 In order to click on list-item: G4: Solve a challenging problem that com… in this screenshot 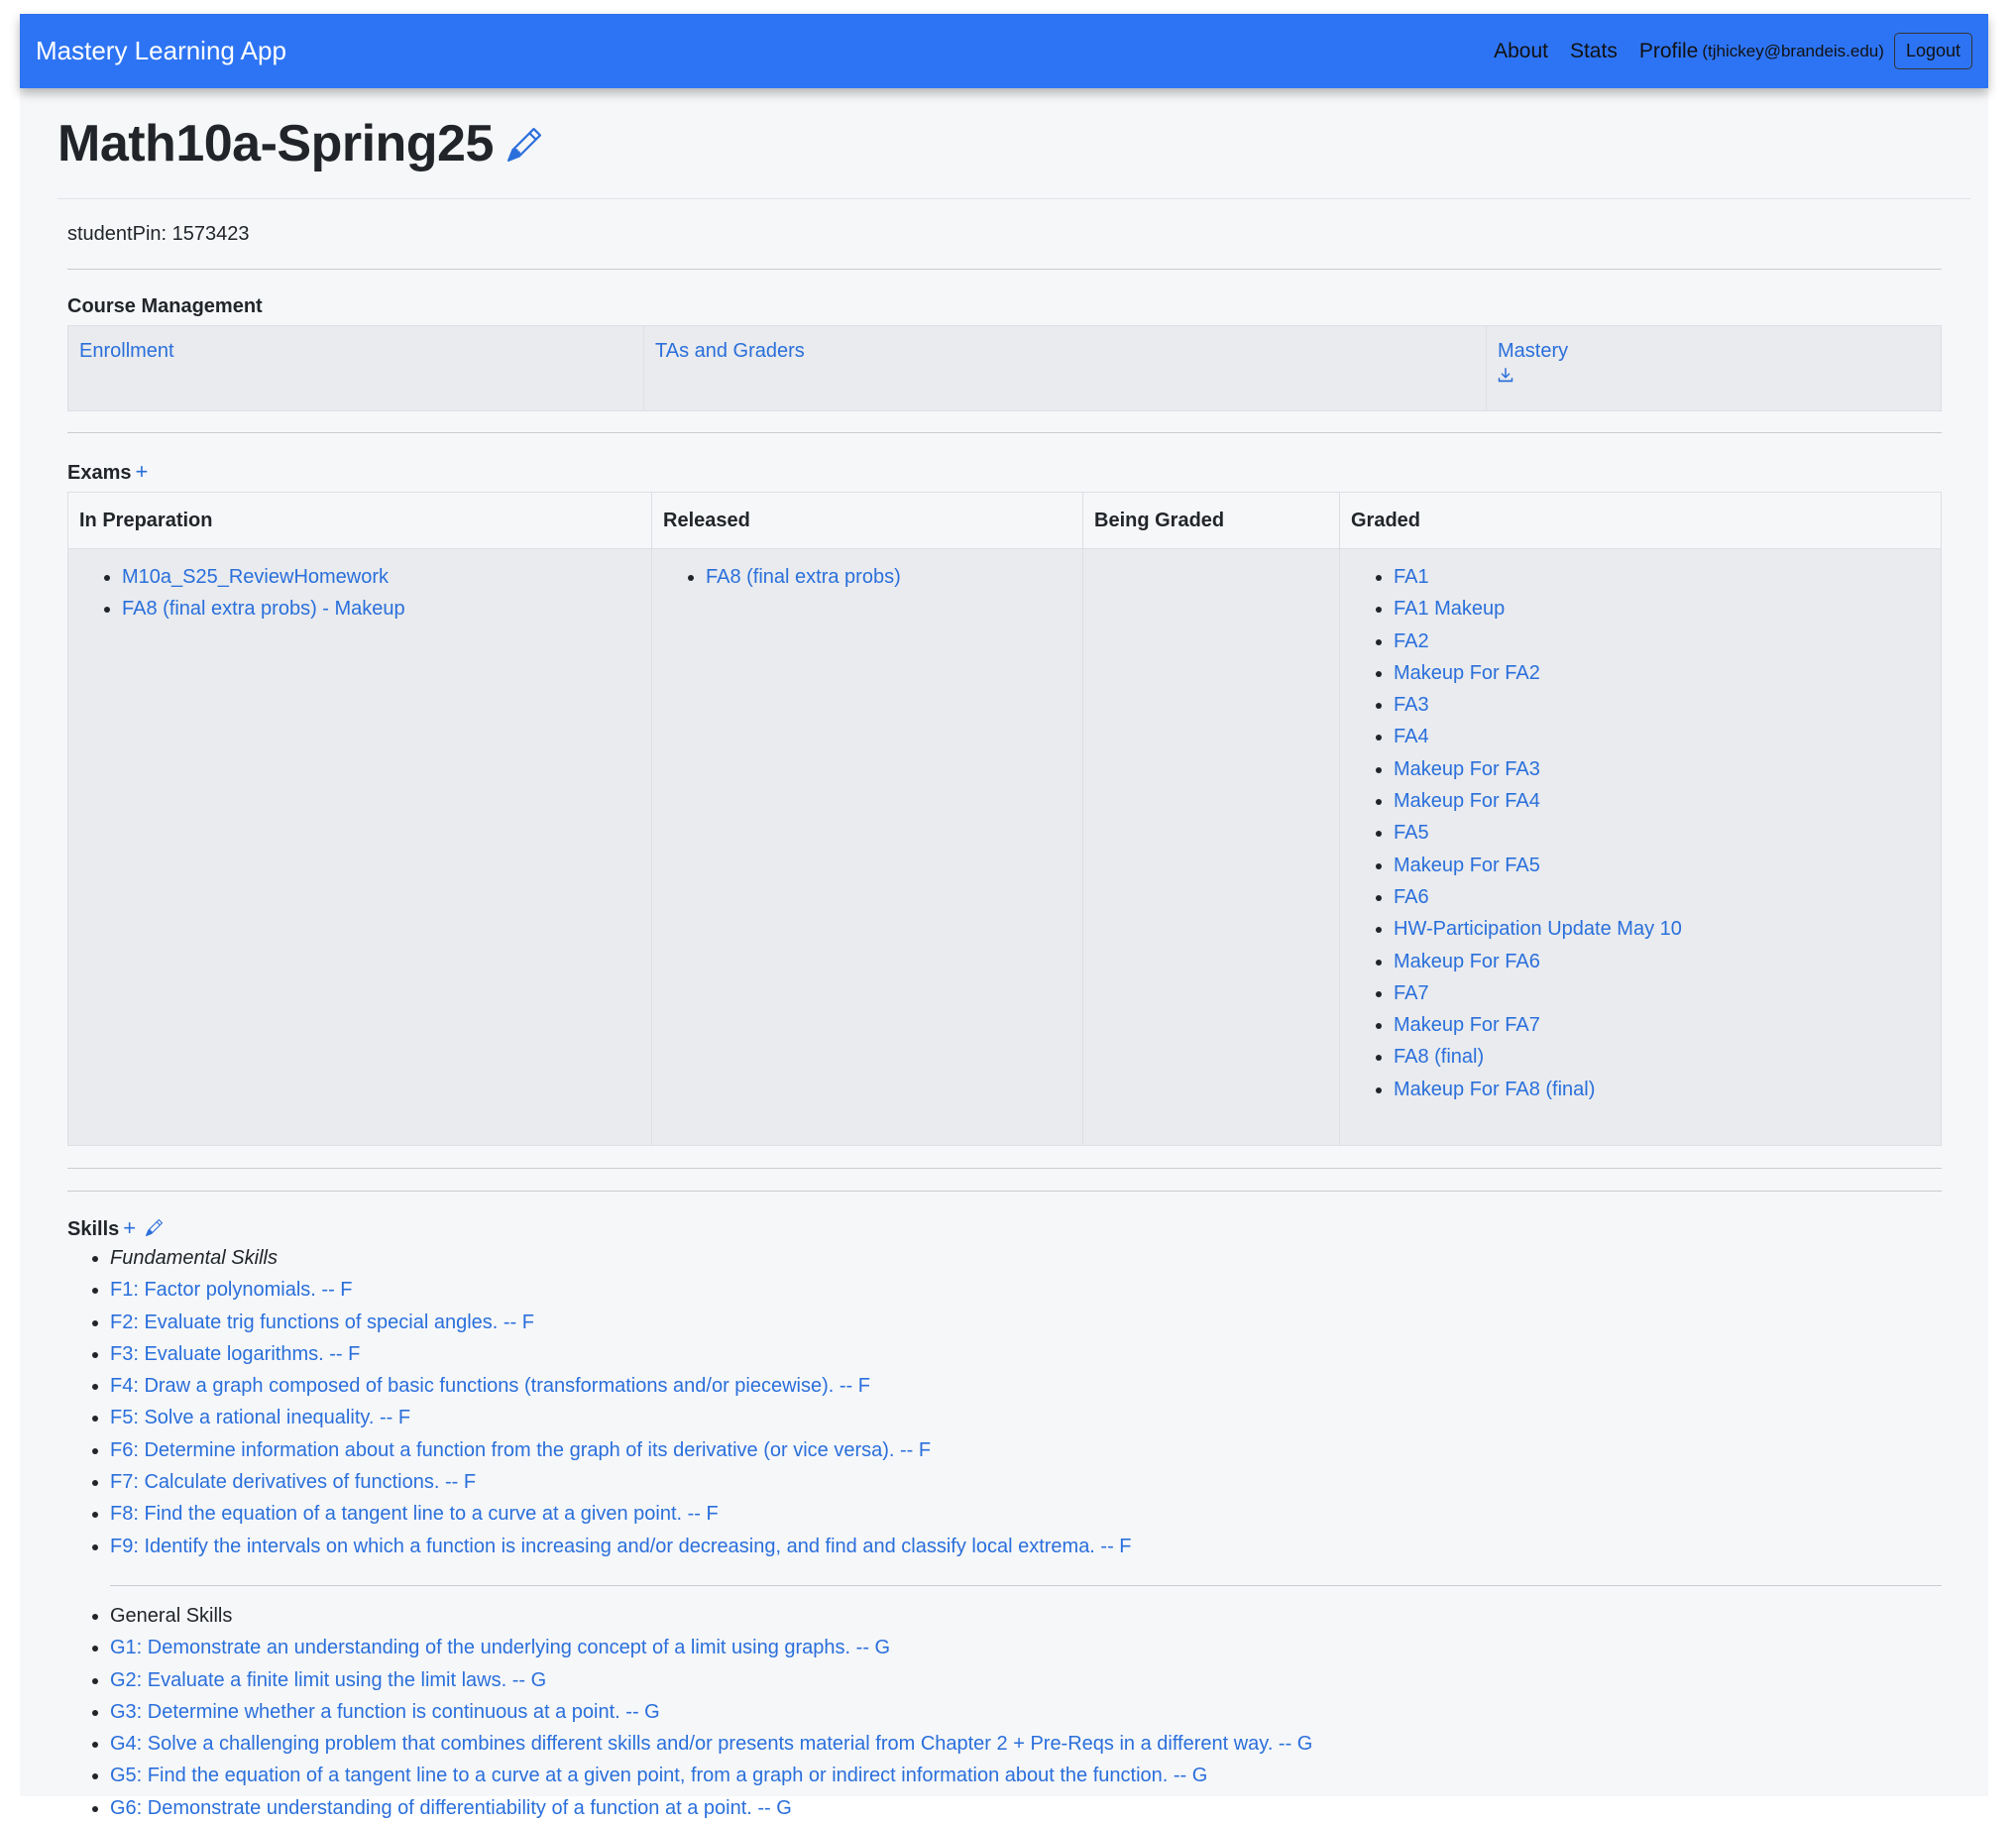, I will do `click(1026, 1744)`.